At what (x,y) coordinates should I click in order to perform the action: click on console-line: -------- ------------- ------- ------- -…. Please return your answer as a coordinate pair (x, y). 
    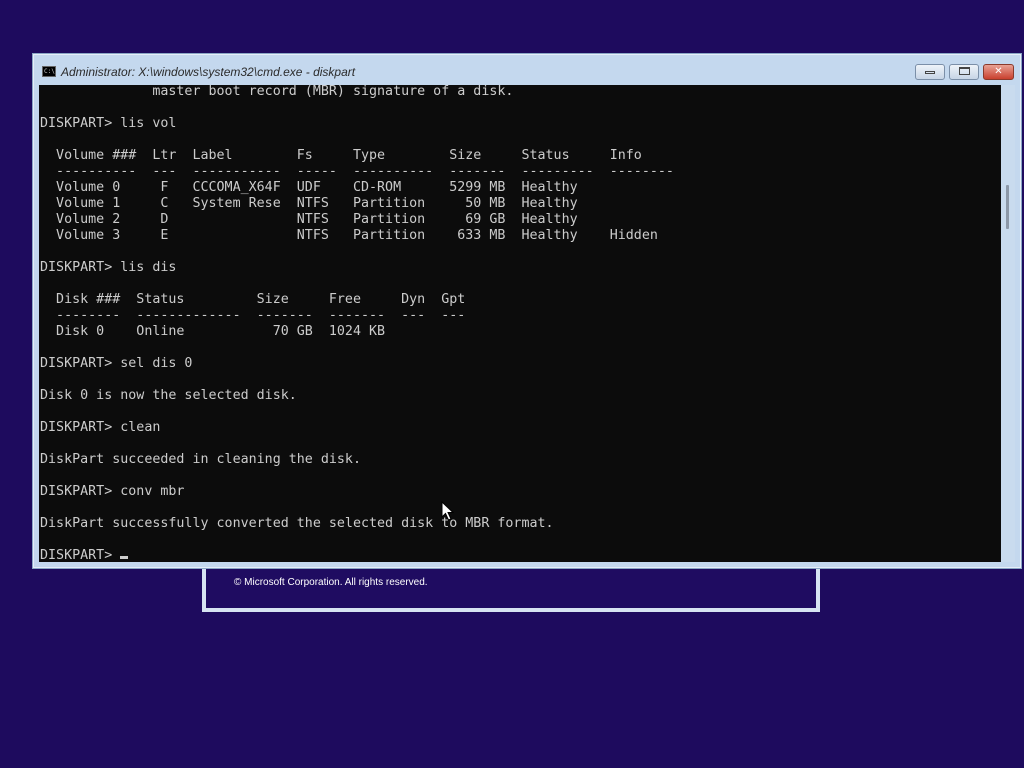
    Looking at the image, I should click on (253, 315).